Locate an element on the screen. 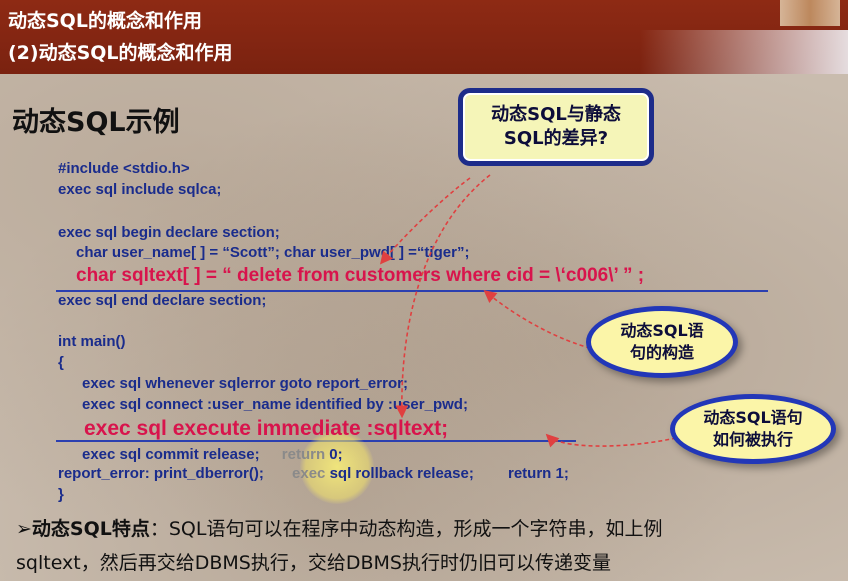 This screenshot has height=581, width=848. callout-construct-line1: 动态SQL语 is located at coordinates (662, 331).